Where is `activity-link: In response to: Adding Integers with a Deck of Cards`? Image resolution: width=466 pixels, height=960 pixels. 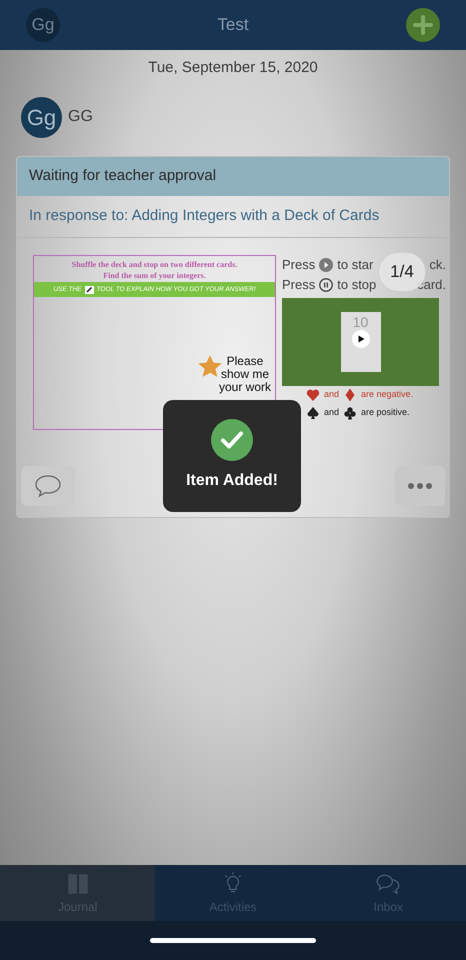 activity-link: In response to: Adding Integers with a Deck of Cards is located at coordinates (204, 216).